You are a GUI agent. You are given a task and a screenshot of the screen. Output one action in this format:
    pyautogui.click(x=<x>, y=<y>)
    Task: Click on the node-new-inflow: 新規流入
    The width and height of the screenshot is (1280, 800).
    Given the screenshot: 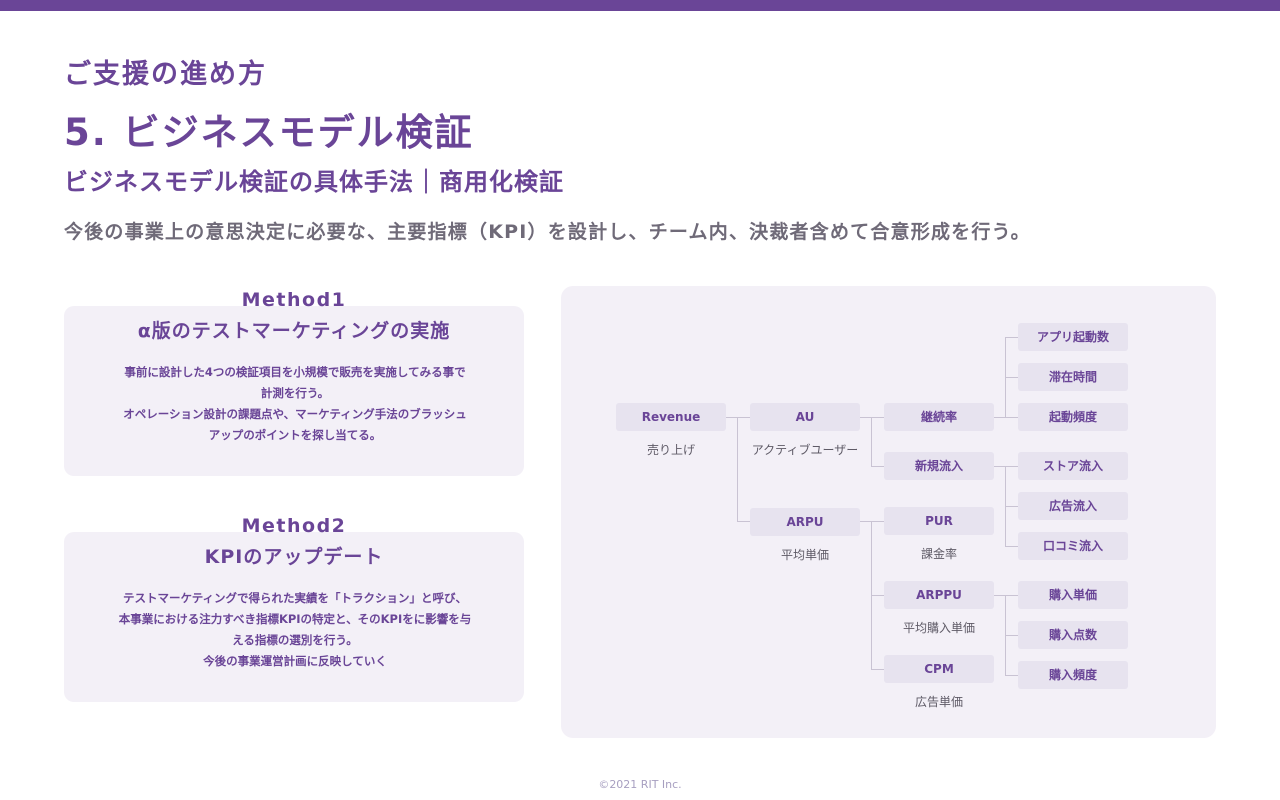 What is the action you would take?
    pyautogui.click(x=939, y=466)
    